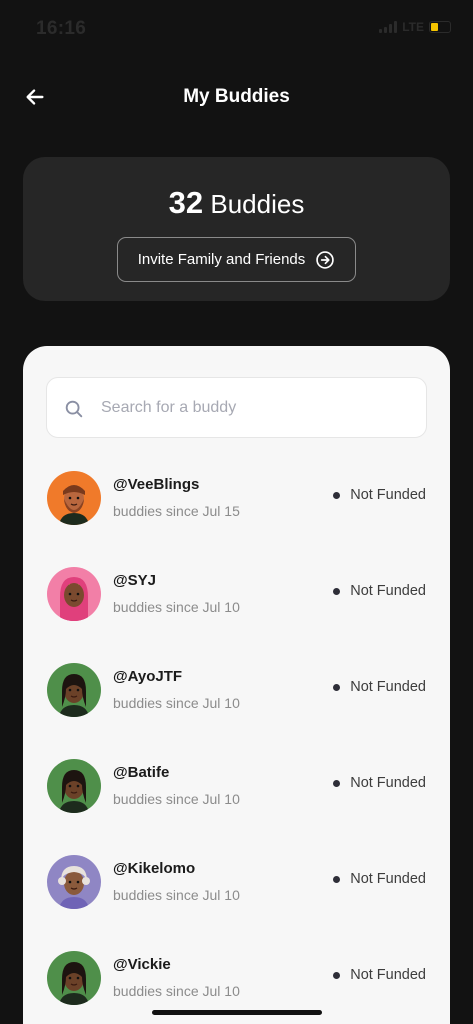 The image size is (473, 1024). I want to click on header: My Buddies, so click(236, 97).